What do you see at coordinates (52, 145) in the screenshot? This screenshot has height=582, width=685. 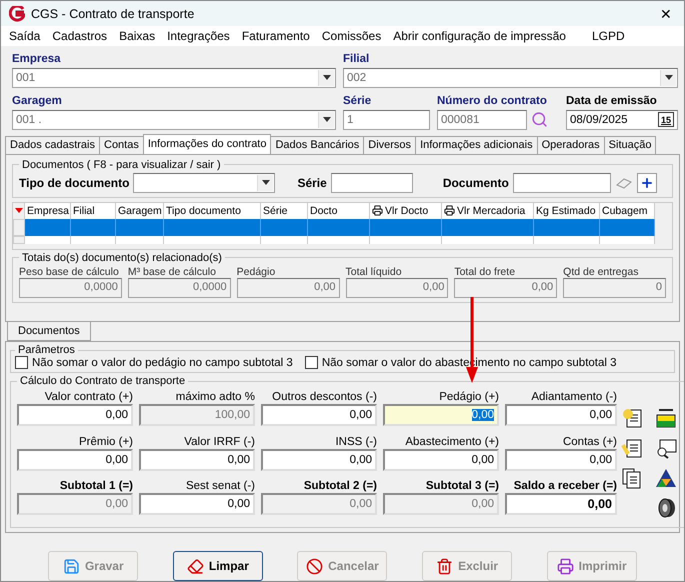 I see `tab: Dados cadastrais` at bounding box center [52, 145].